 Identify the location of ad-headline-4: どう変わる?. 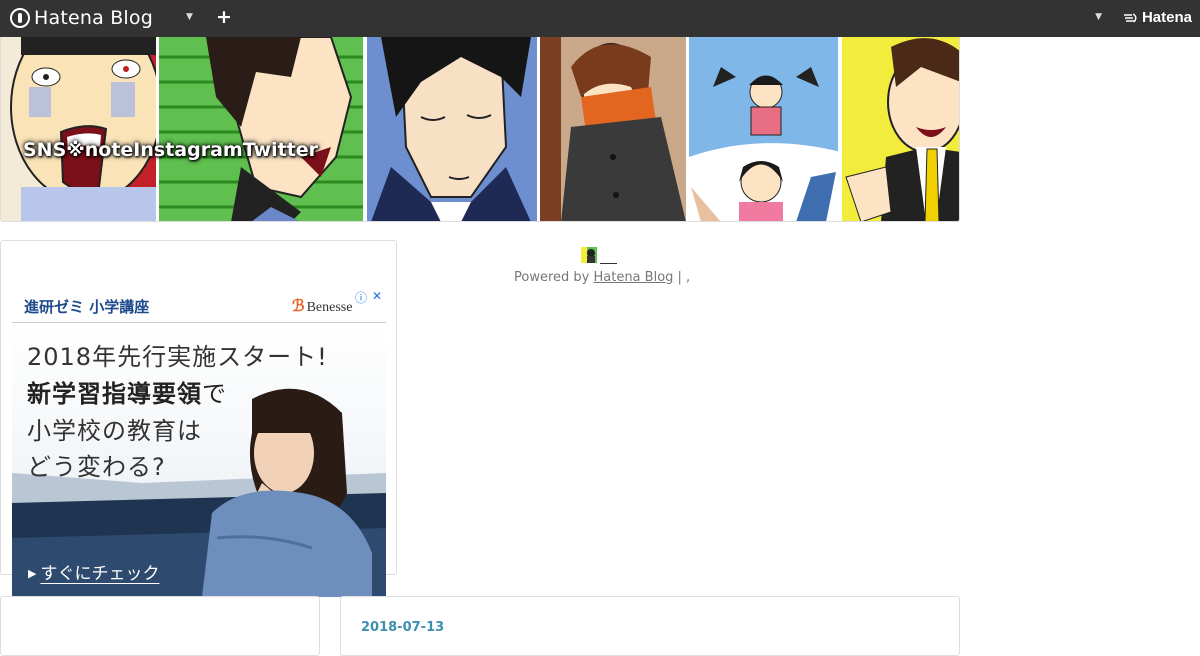
(96, 467).